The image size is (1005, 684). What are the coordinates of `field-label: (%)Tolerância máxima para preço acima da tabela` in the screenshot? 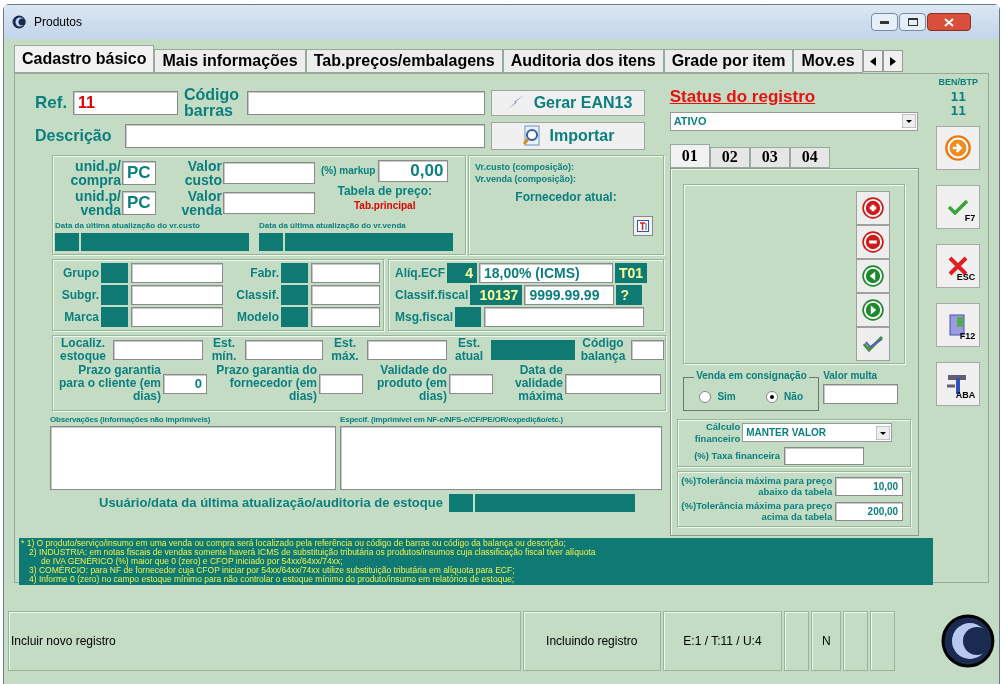 It's located at (756, 511).